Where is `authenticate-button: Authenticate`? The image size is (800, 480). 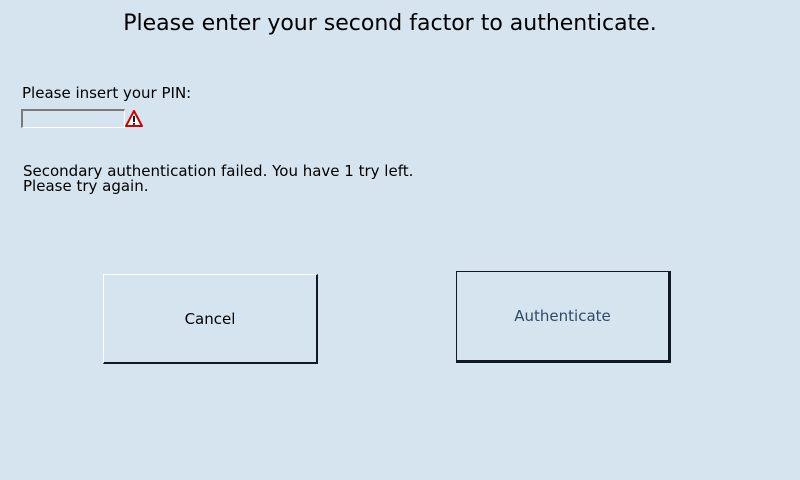
authenticate-button: Authenticate is located at coordinates (563, 317).